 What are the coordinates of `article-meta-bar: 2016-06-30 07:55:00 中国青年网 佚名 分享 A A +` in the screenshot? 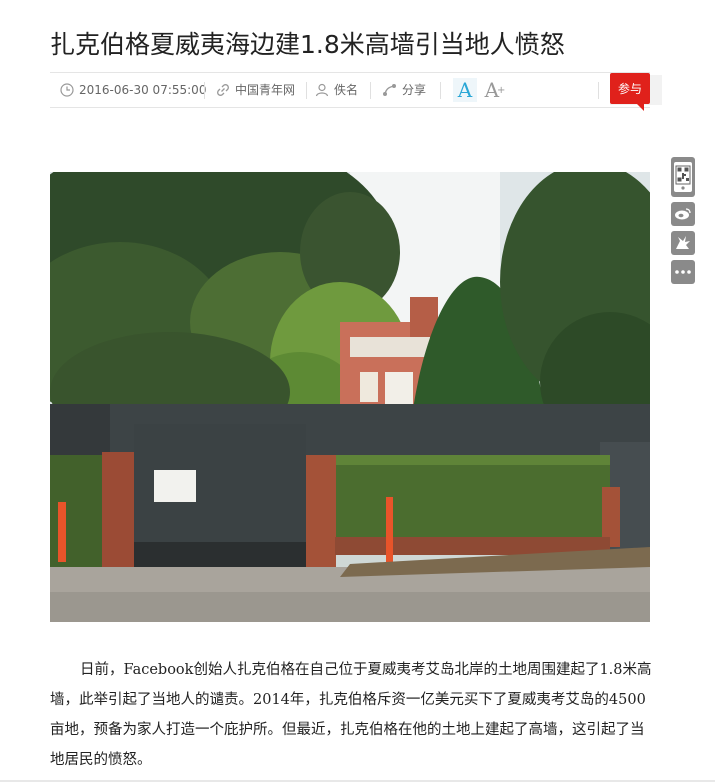 It's located at (356, 90).